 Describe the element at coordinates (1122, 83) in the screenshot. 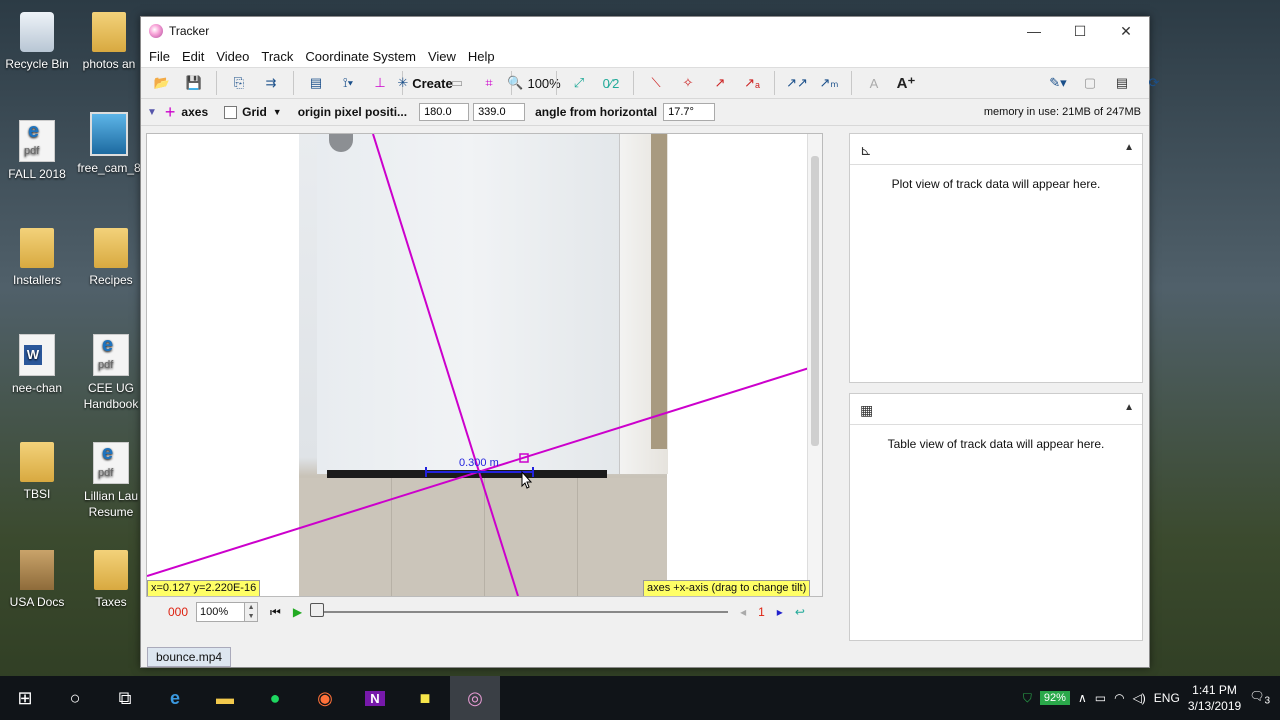

I see `menu-list-icon: ▤` at that location.